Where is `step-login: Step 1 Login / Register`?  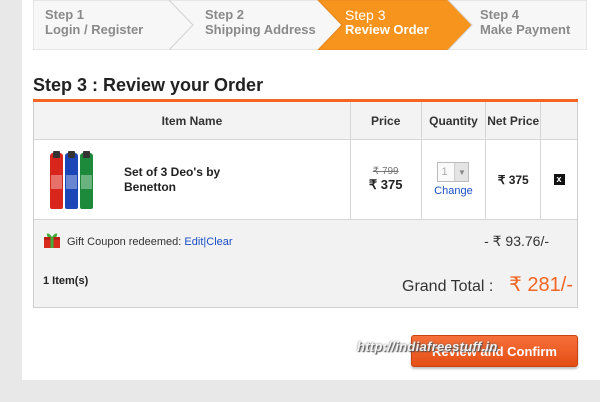 step-login: Step 1 Login / Register is located at coordinates (94, 25).